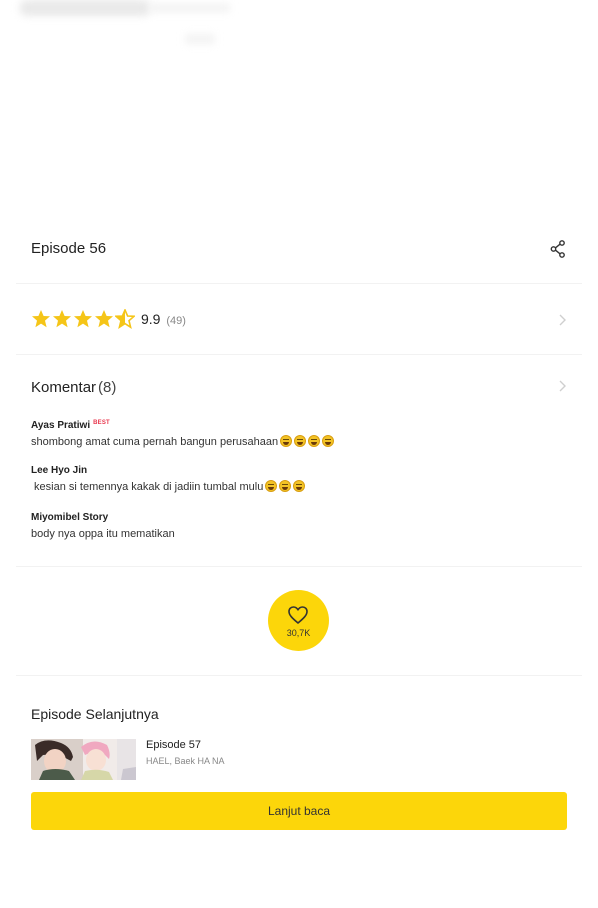 The image size is (598, 908). Describe the element at coordinates (299, 250) in the screenshot. I see `episode-header: Episode 56` at that location.